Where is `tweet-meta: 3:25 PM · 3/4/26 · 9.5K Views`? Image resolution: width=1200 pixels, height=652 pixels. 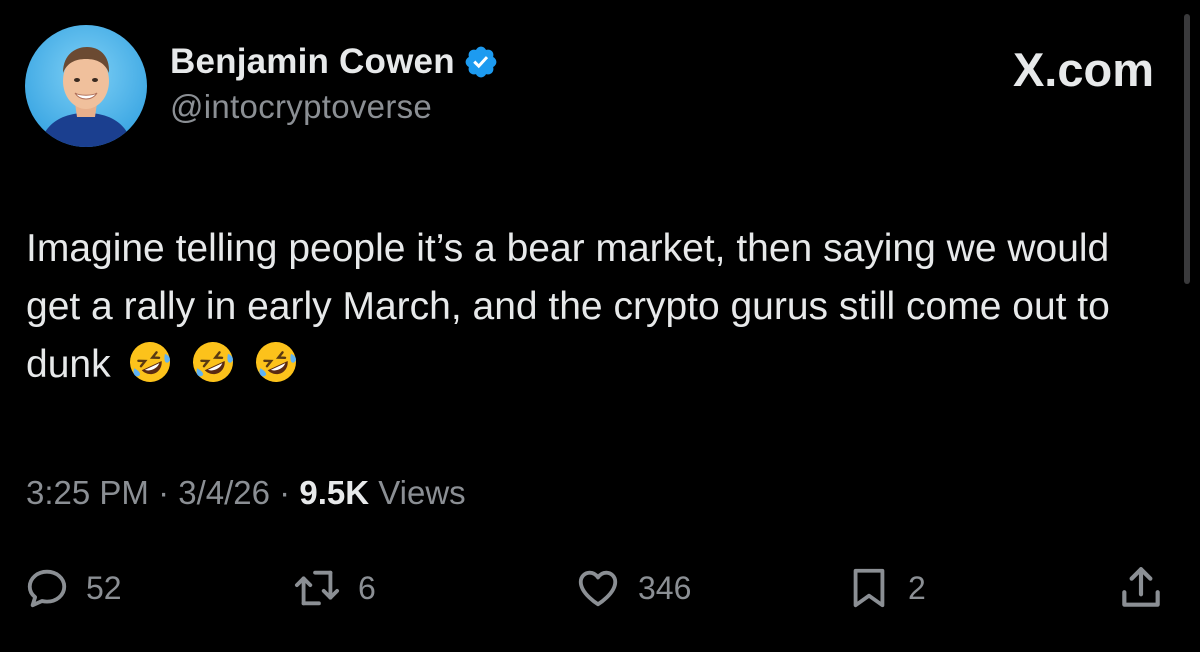
tweet-meta: 3:25 PM · 3/4/26 · 9.5K Views is located at coordinates (246, 493).